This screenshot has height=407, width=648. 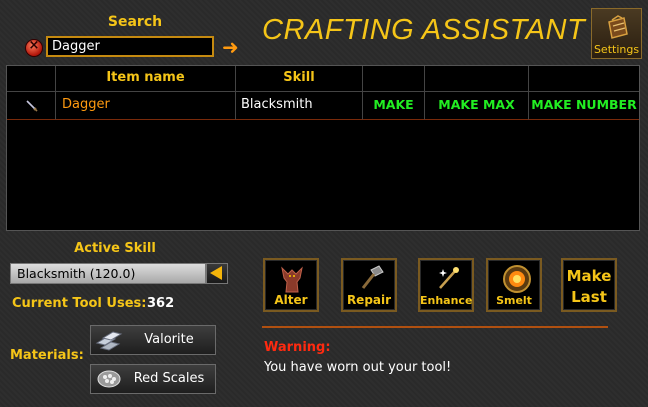 I want to click on repair-button: Repair, so click(x=369, y=285).